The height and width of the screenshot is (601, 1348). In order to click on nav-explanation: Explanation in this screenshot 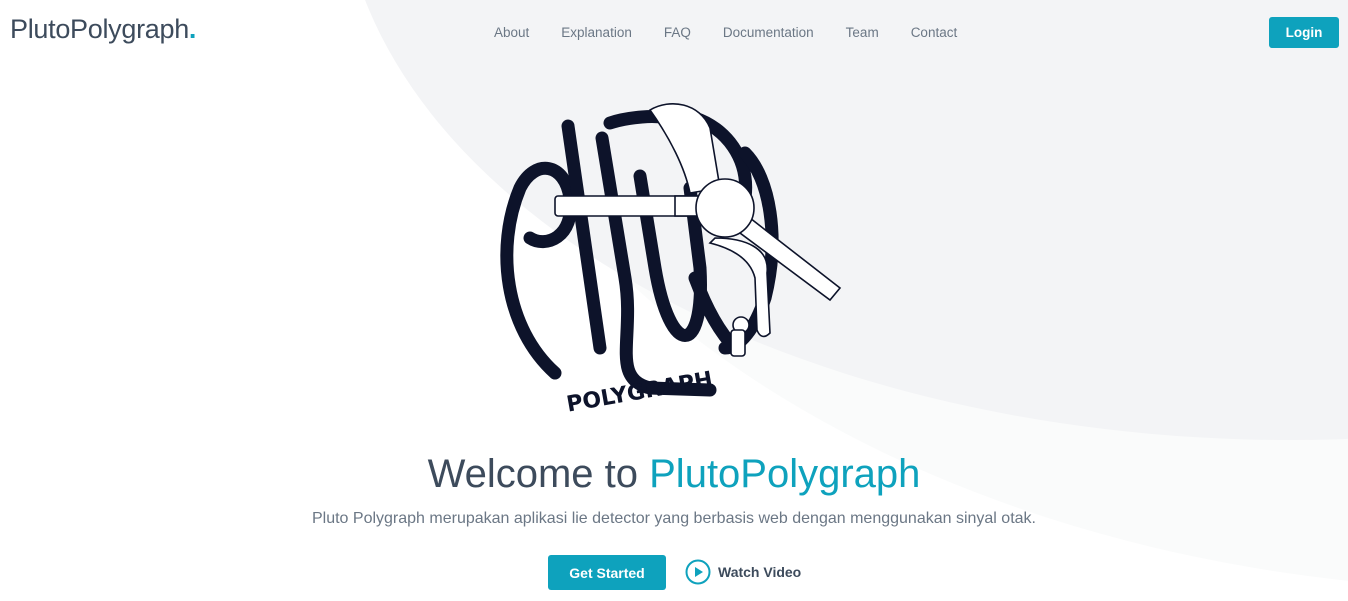, I will do `click(596, 32)`.